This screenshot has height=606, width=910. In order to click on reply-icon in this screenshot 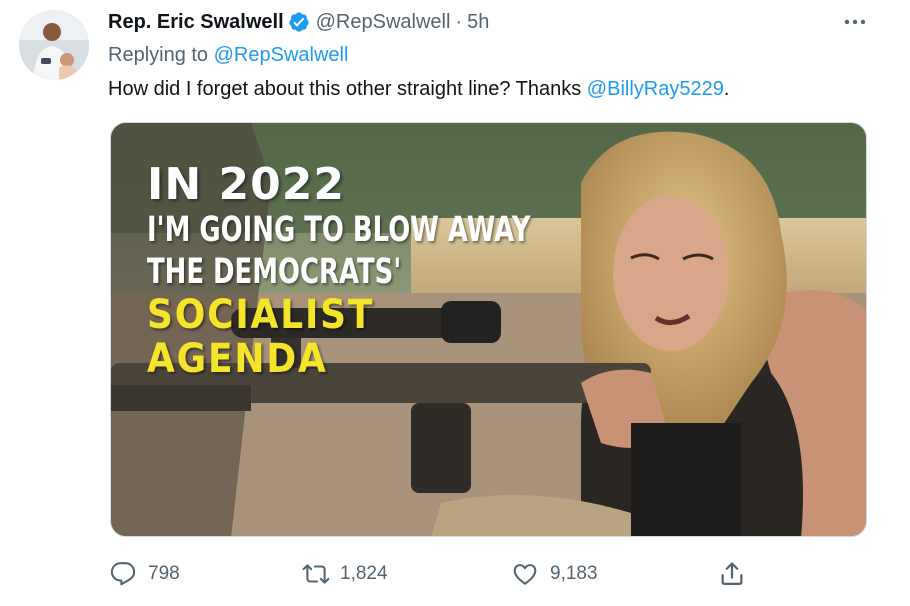, I will do `click(123, 574)`.